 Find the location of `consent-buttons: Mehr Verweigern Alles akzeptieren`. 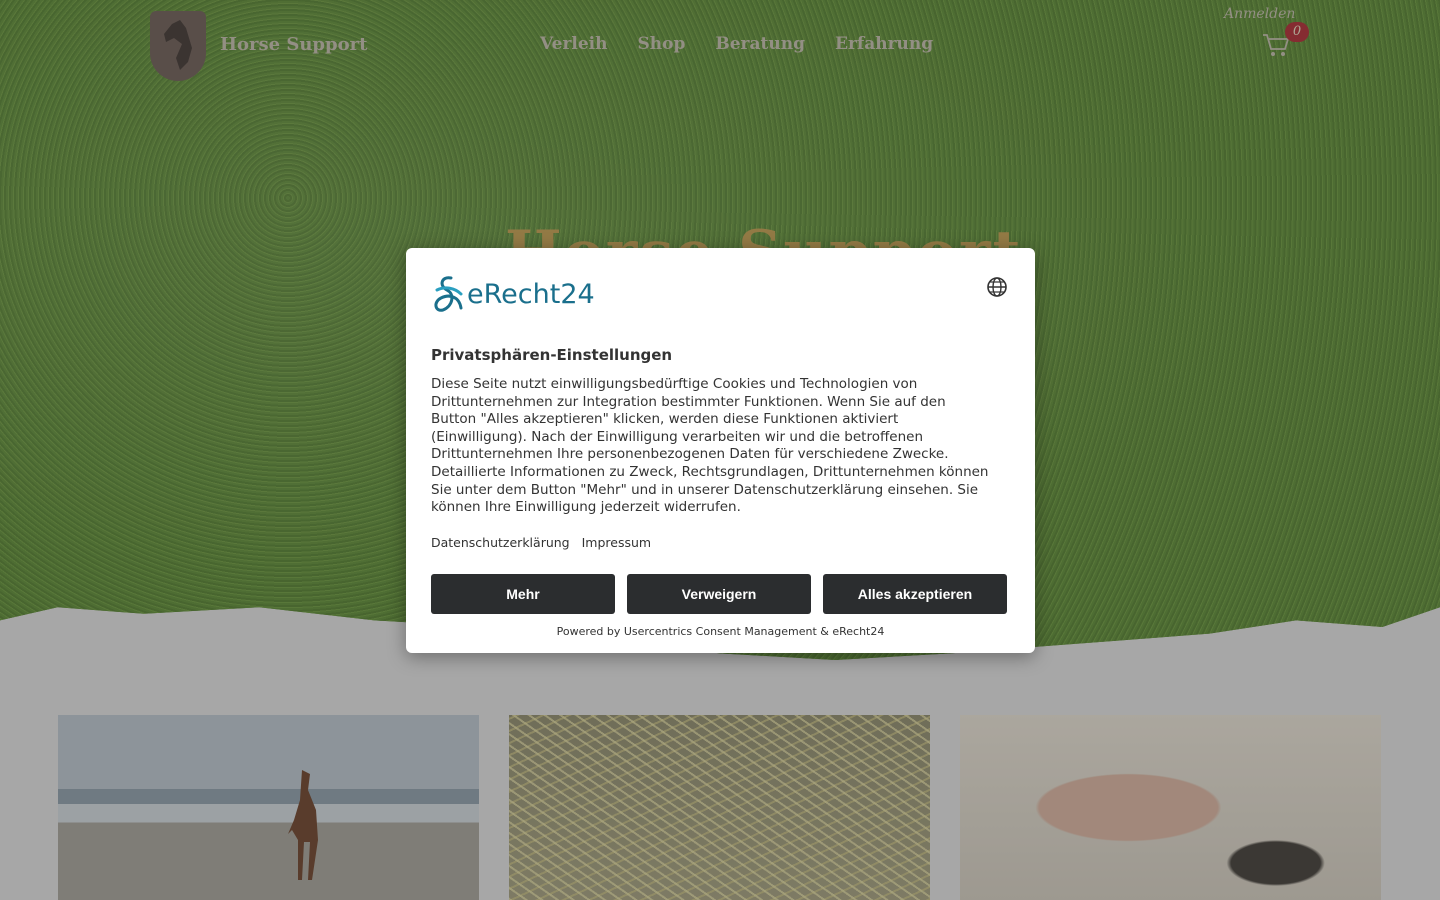

consent-buttons: Mehr Verweigern Alles akzeptieren is located at coordinates (719, 594).